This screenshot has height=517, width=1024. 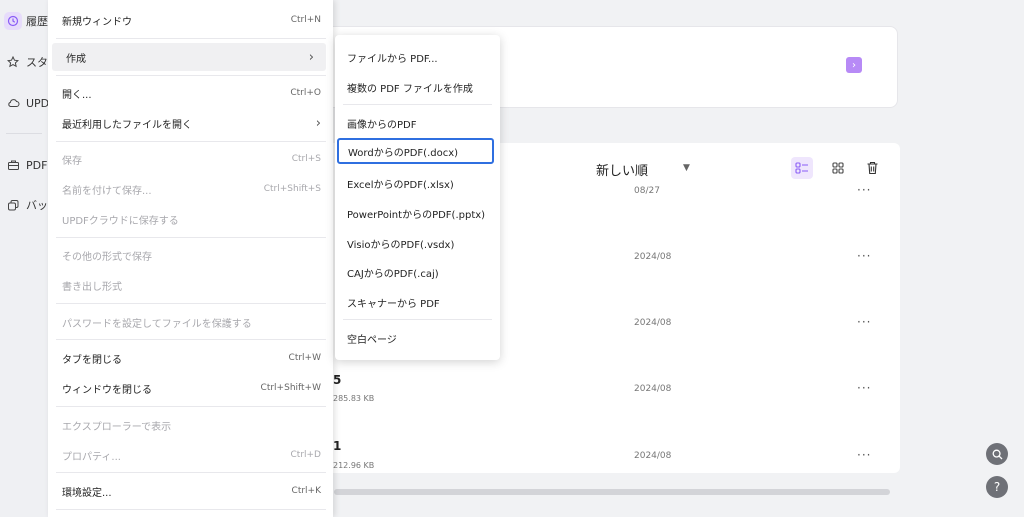 I want to click on menu-item-create: 作成 ›, so click(x=189, y=57).